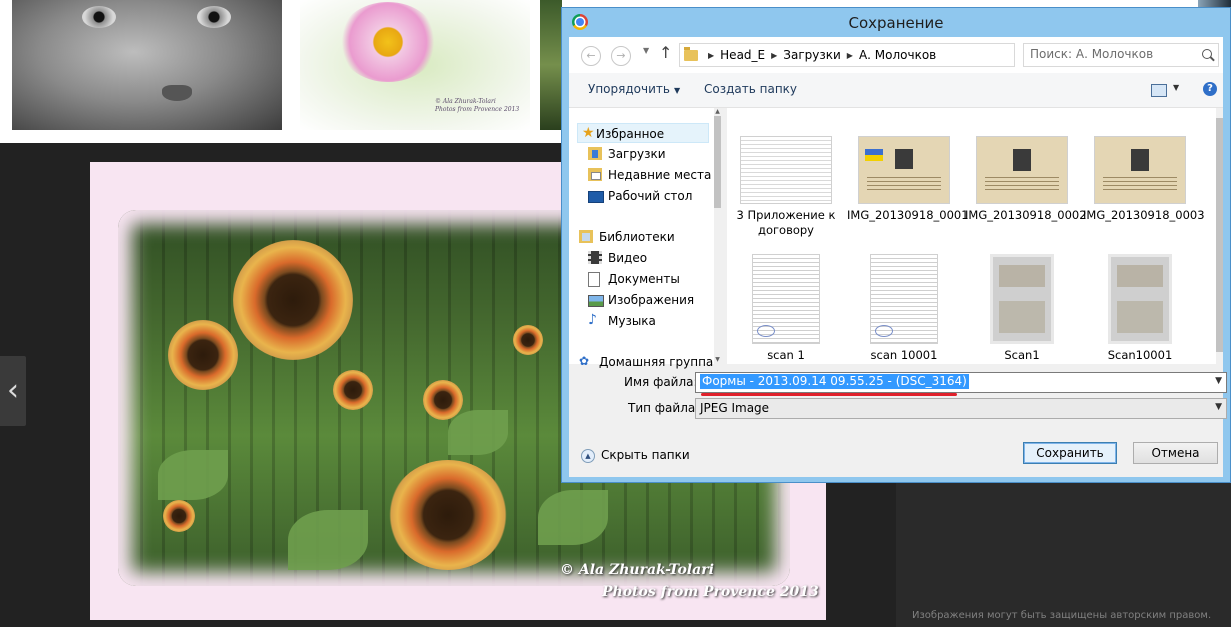 Image resolution: width=1231 pixels, height=627 pixels. What do you see at coordinates (651, 300) in the screenshot?
I see `sidebar-item-label: Изображения` at bounding box center [651, 300].